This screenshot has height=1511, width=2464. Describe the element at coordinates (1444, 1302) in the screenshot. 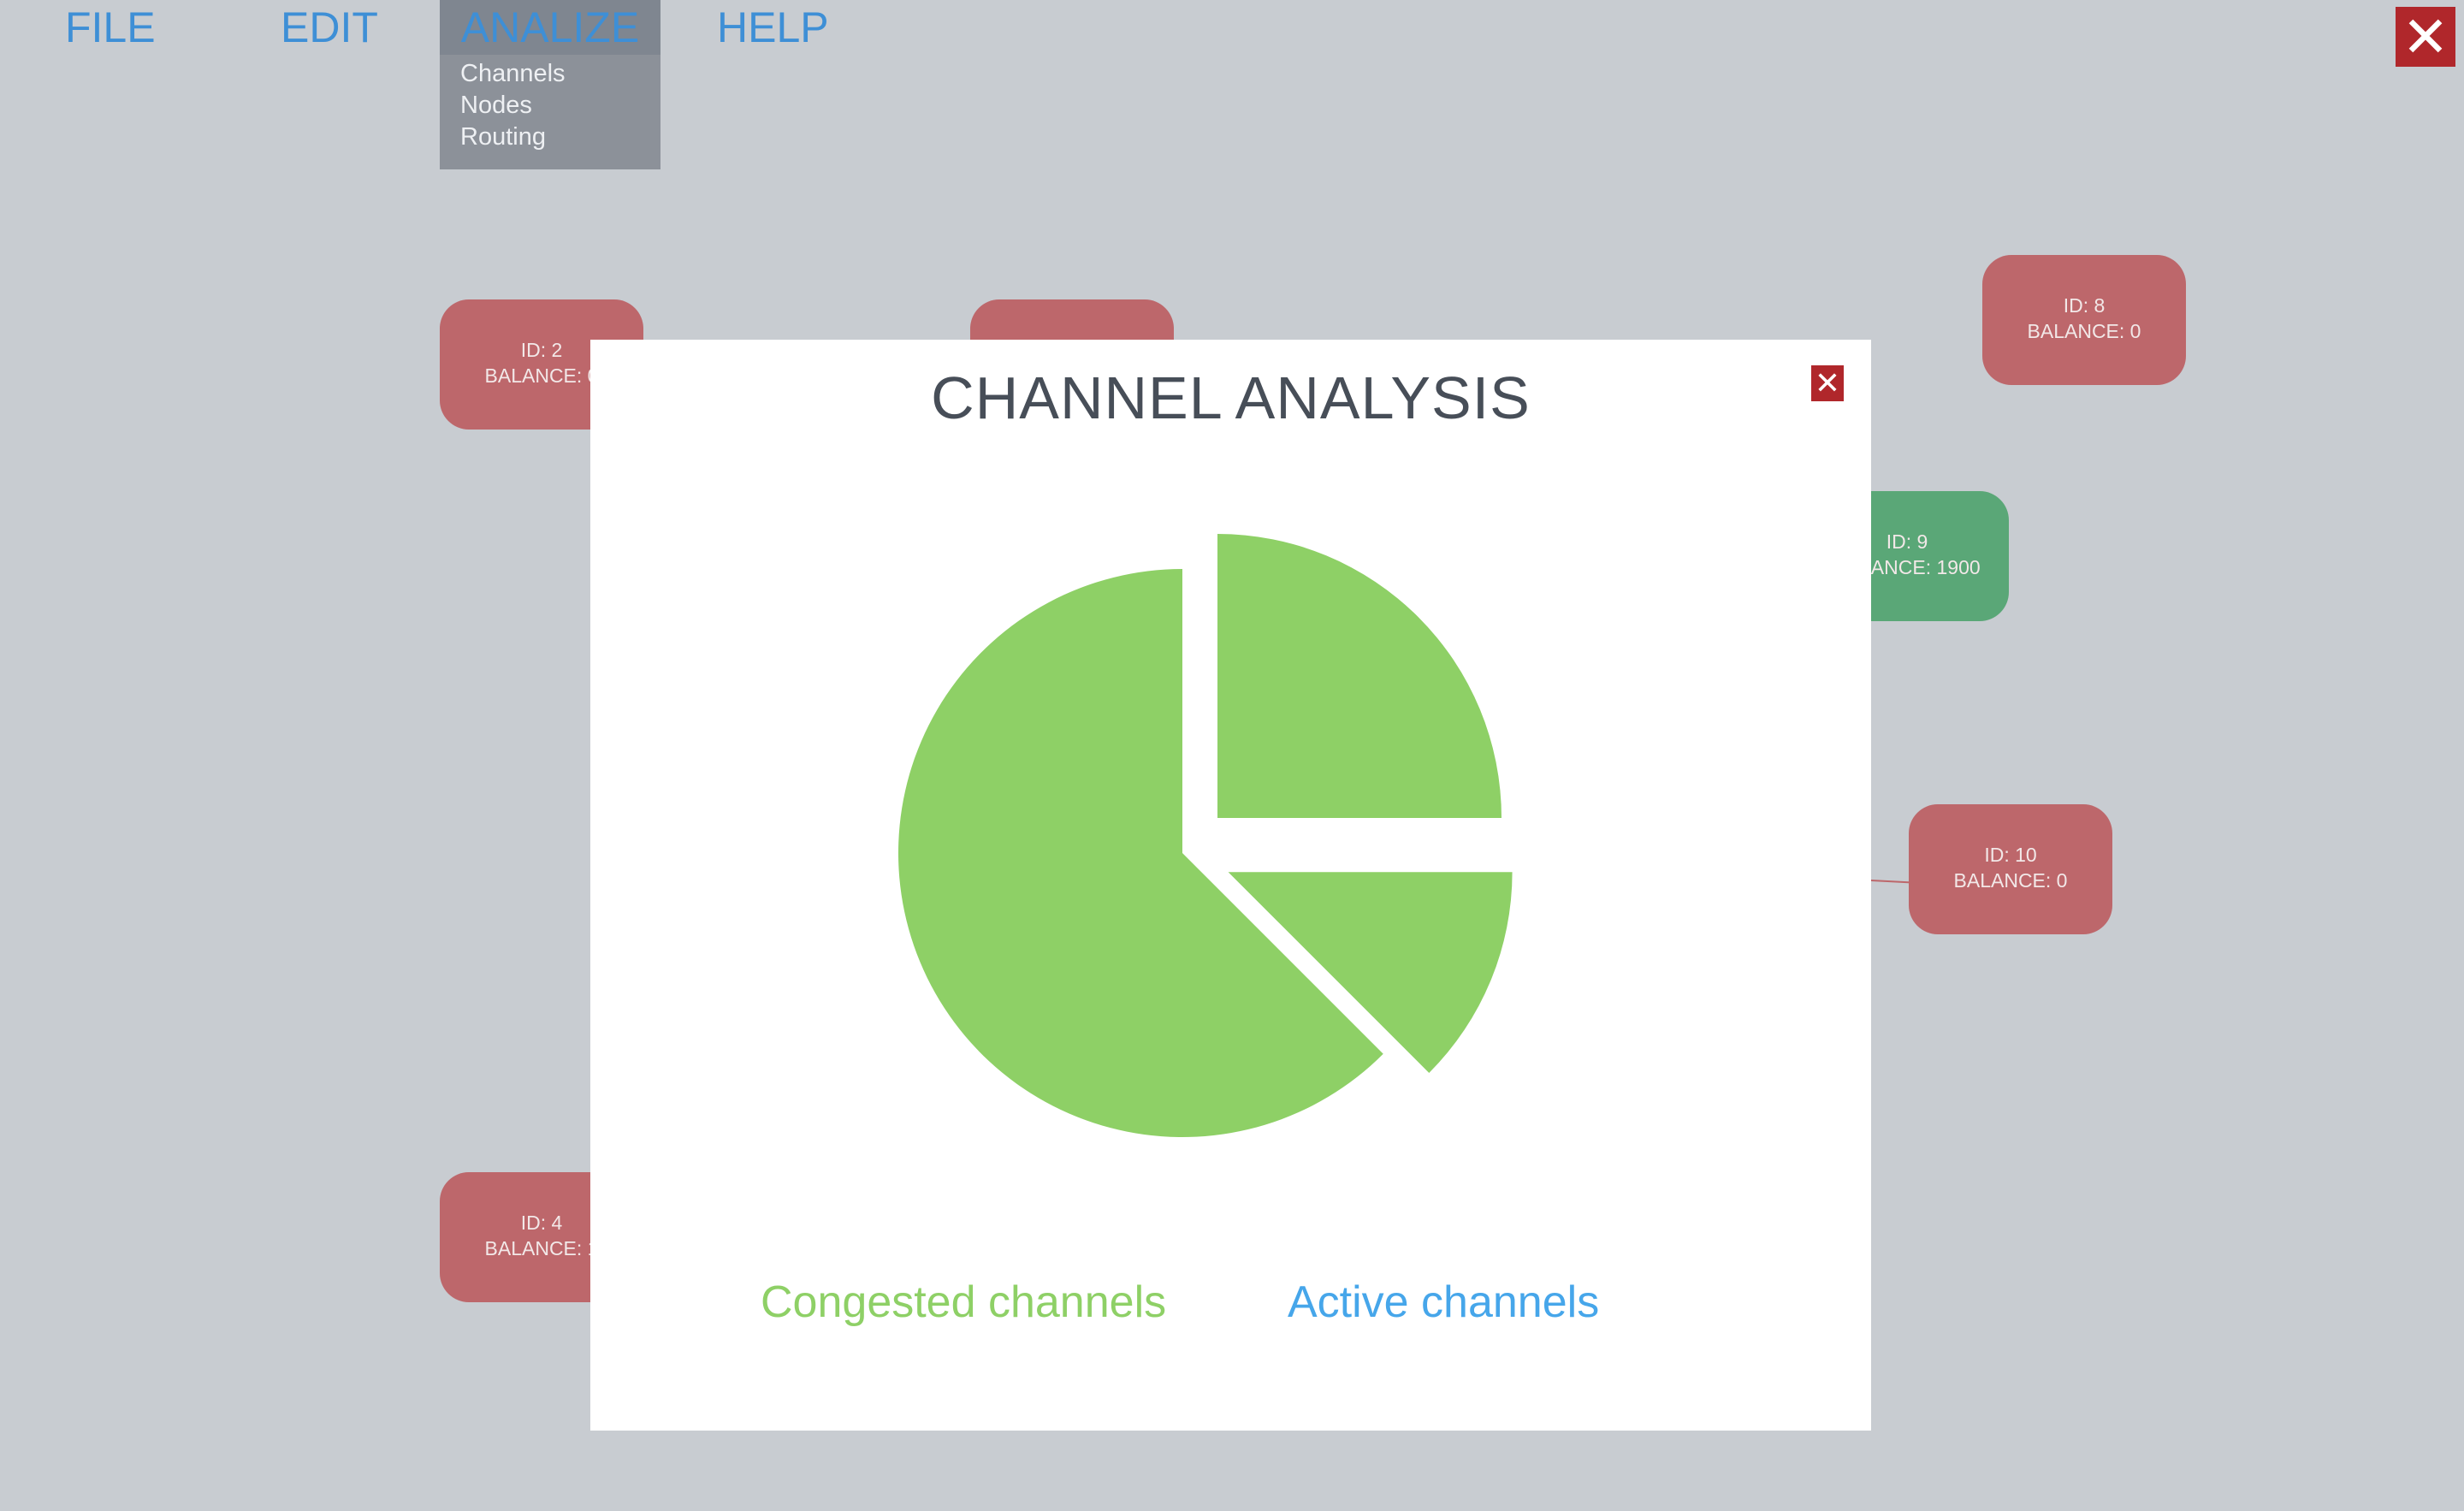

I see `legend-active-channels: Active channels` at that location.